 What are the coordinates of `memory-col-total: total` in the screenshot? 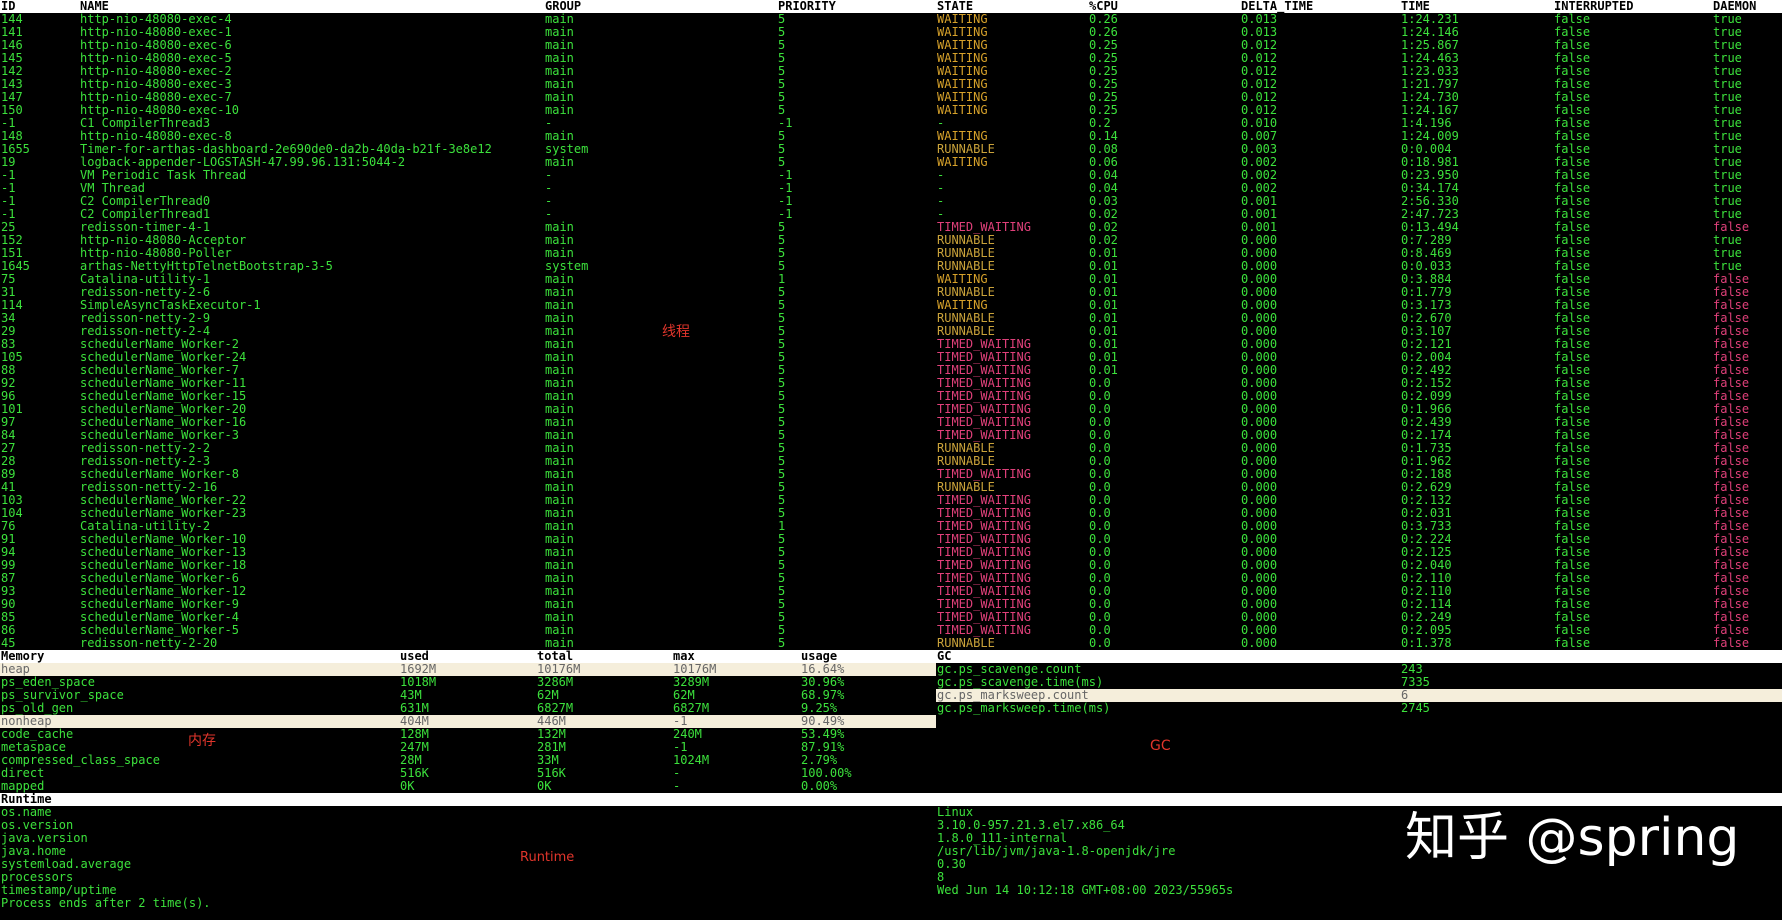 It's located at (555, 656).